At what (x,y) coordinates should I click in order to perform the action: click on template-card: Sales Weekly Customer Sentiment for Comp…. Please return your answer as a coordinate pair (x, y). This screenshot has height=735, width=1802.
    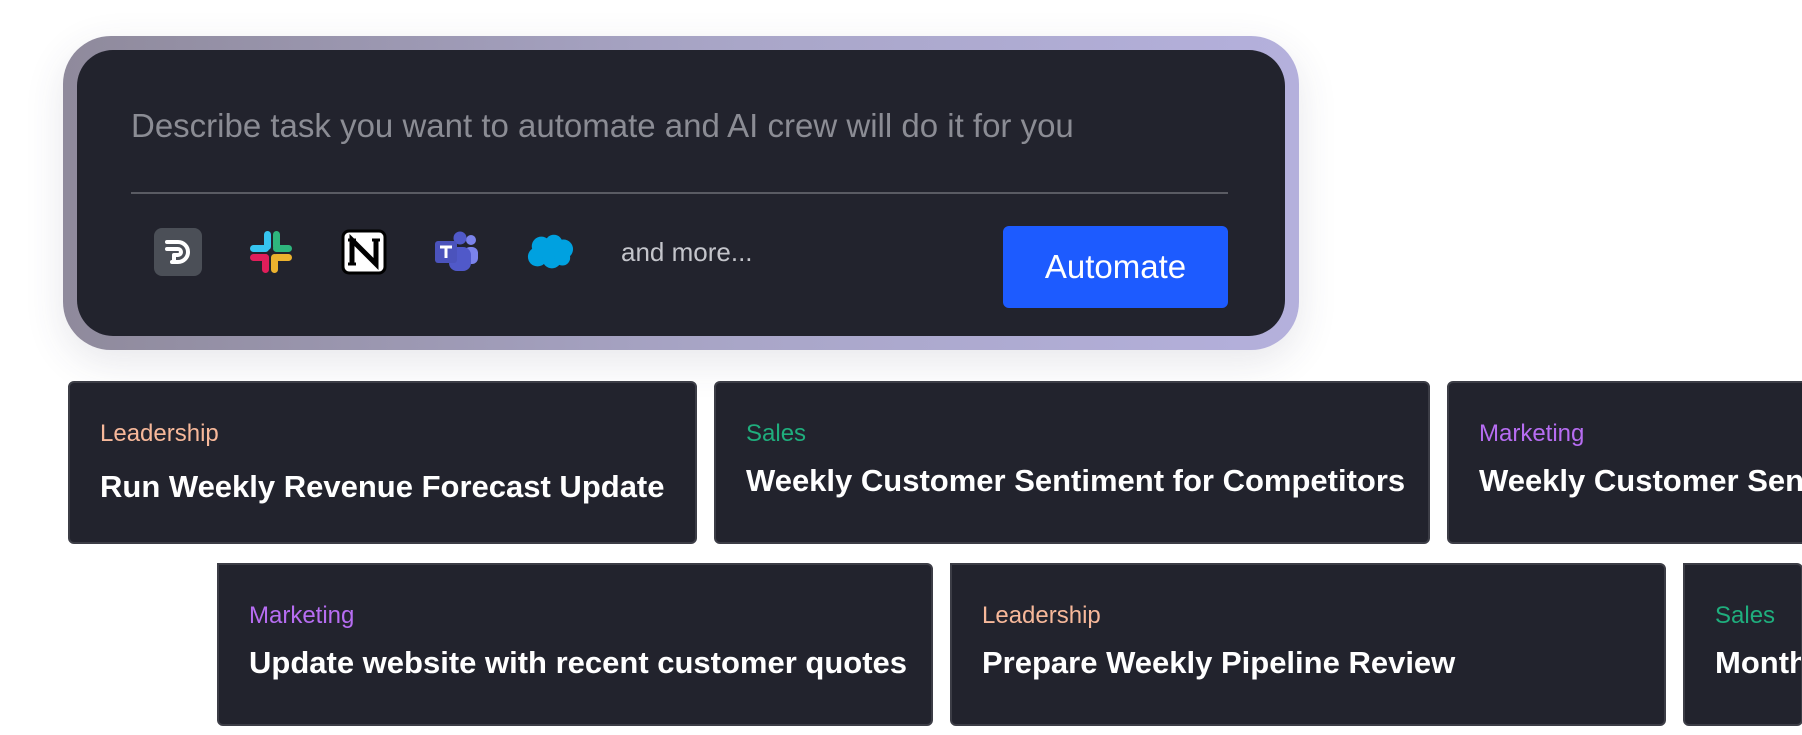
    Looking at the image, I should click on (1072, 462).